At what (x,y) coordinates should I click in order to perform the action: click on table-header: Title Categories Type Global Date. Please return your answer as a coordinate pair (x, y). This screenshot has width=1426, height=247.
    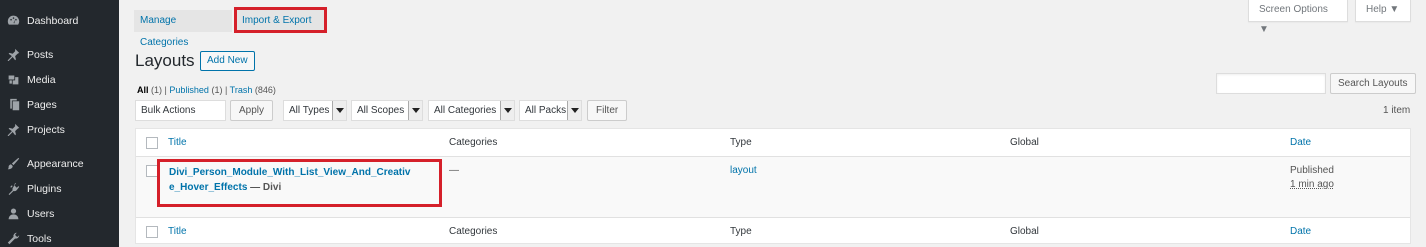
    Looking at the image, I should click on (773, 143).